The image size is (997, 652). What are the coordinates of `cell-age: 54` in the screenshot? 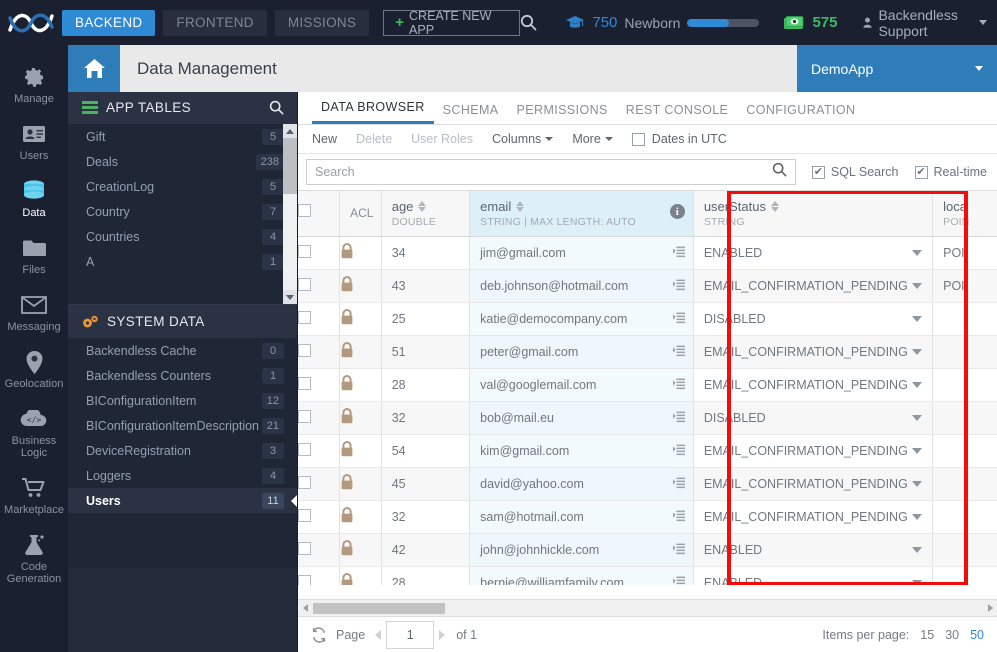 It's located at (426, 451).